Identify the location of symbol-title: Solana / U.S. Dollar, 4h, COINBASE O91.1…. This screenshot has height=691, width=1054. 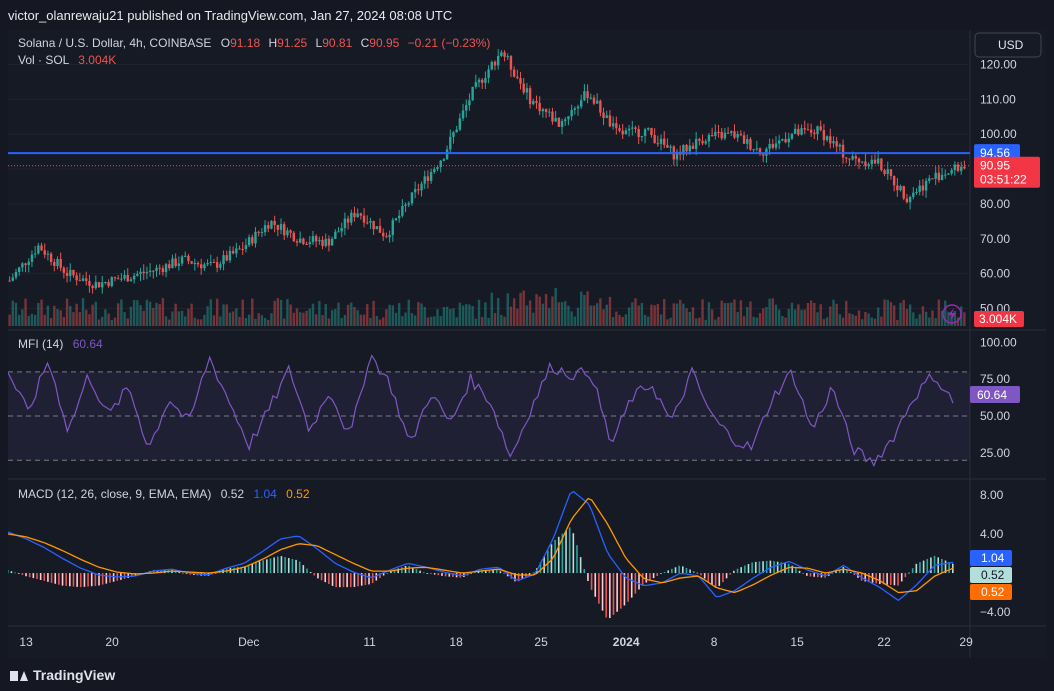
(254, 43).